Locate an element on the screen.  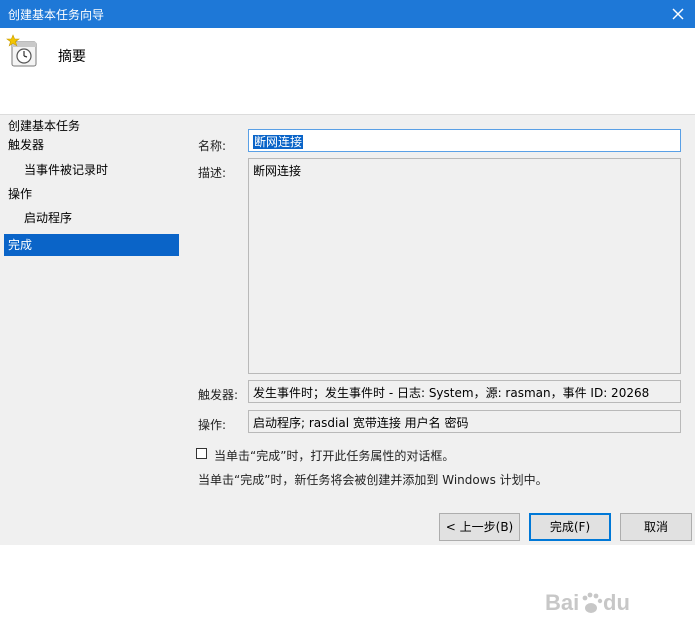
close-icon is located at coordinates (678, 14).